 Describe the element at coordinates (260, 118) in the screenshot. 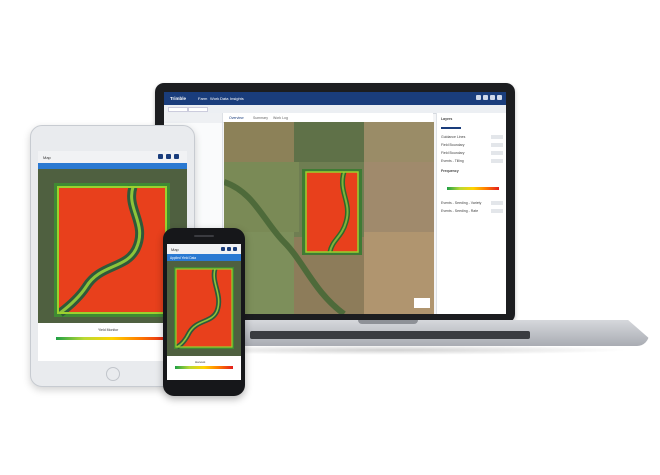

I see `tab-summary: Summary` at that location.